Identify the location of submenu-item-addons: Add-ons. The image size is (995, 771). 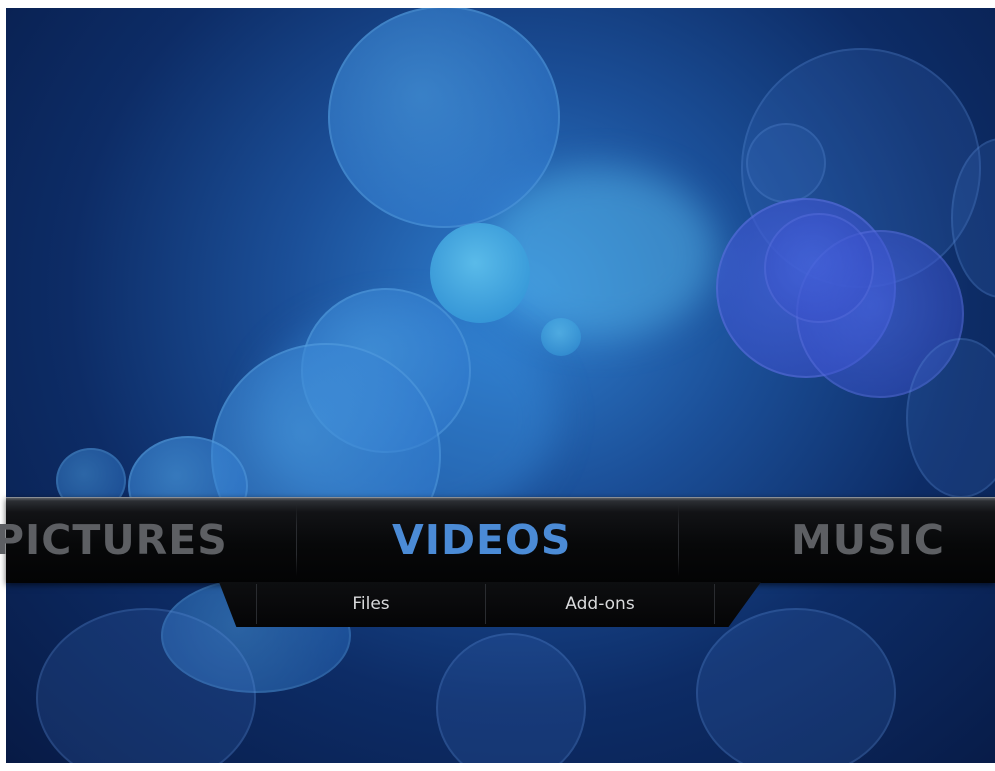
(600, 604).